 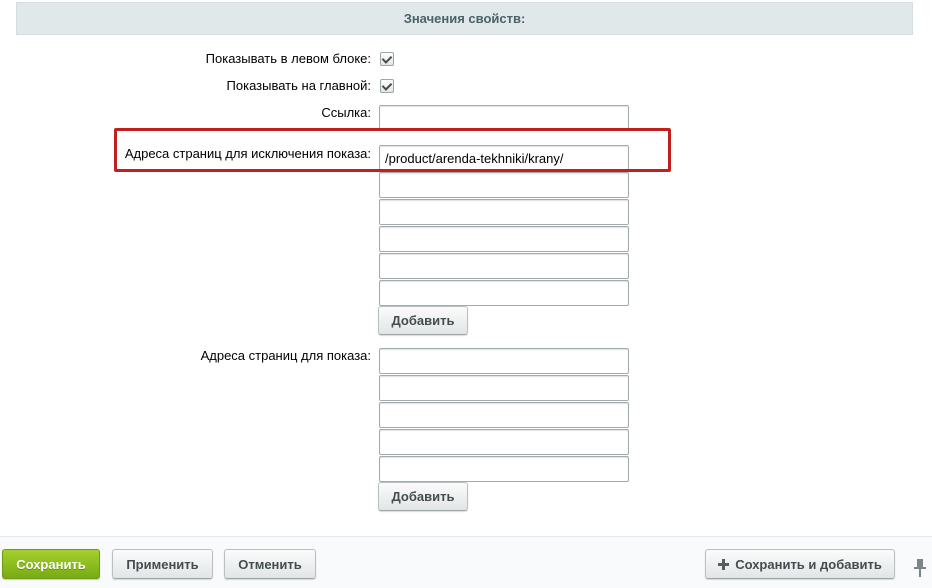 What do you see at coordinates (464, 18) in the screenshot?
I see `section-header: Значения свойств:` at bounding box center [464, 18].